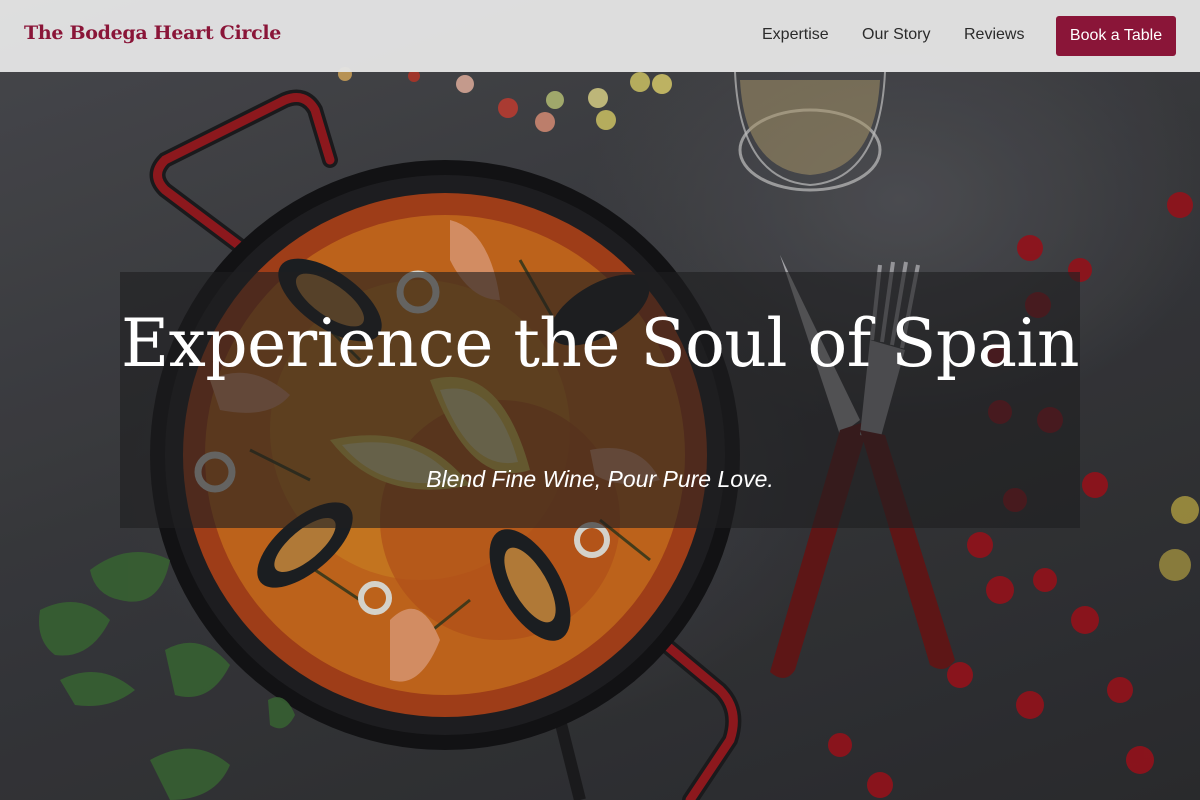 This screenshot has height=800, width=1200. Describe the element at coordinates (600, 479) in the screenshot. I see `hero-tagline: Blend Fine Wine, Pour Pure Love.` at that location.